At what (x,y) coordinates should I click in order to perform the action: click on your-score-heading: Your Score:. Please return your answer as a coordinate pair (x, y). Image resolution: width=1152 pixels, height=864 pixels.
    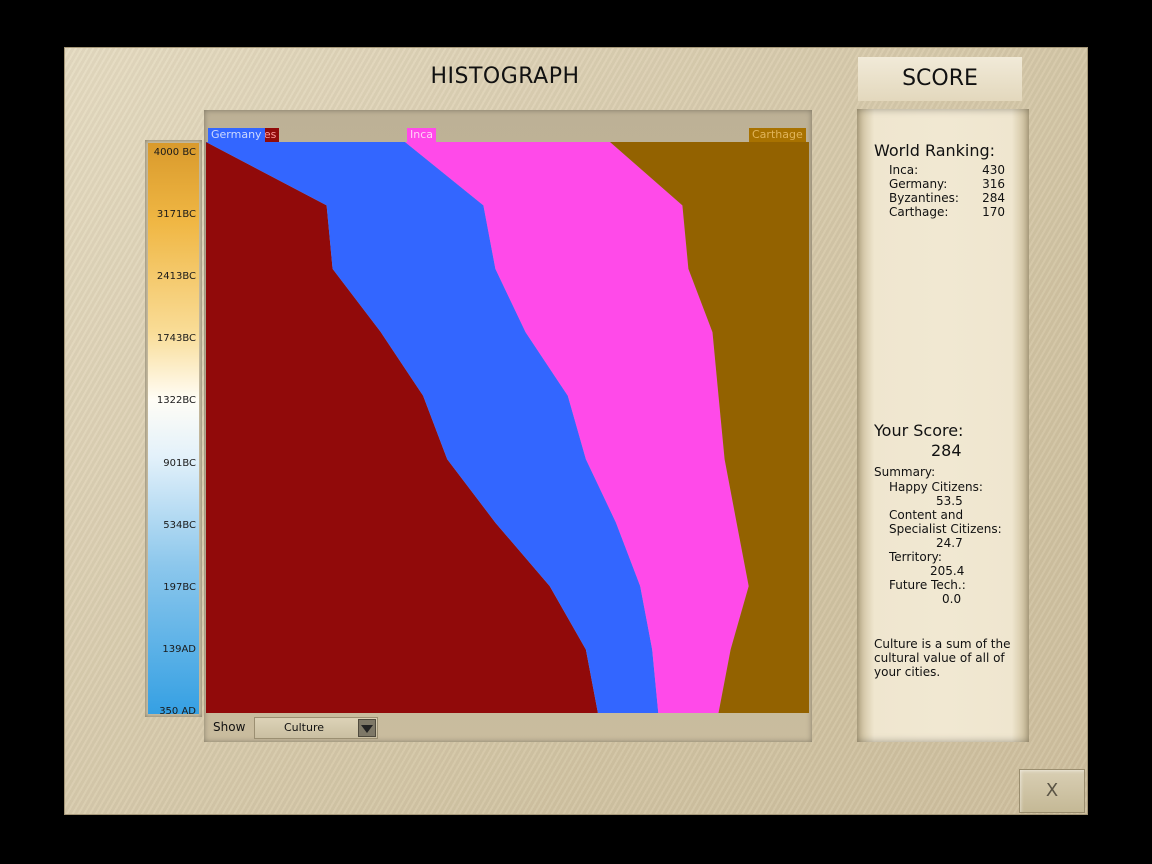
    Looking at the image, I should click on (919, 430).